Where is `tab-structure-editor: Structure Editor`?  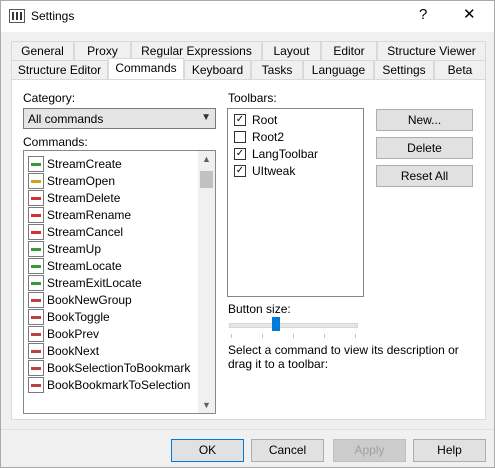
tab-structure-editor: Structure Editor is located at coordinates (59, 69).